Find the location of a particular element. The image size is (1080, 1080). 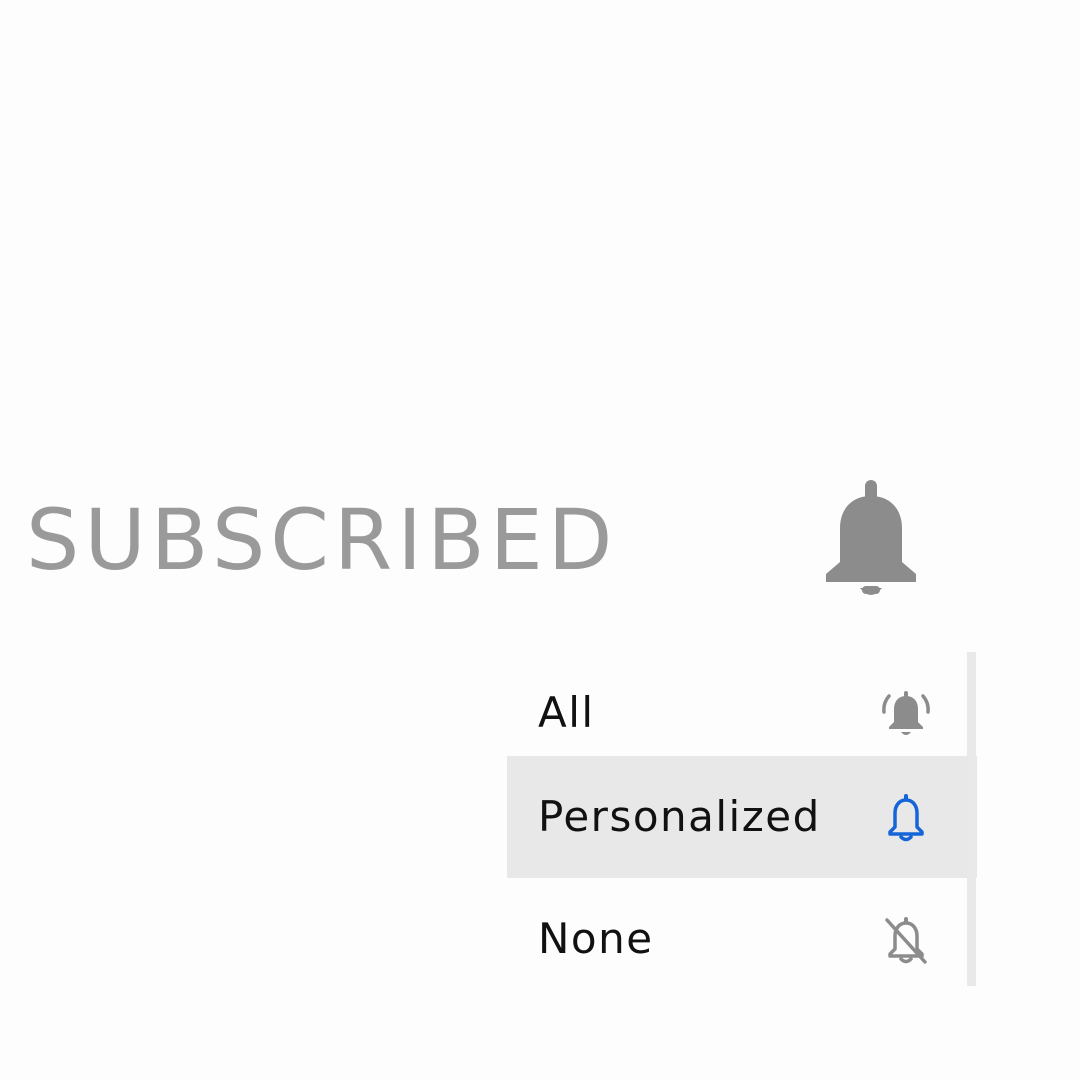

menu-item-none: None is located at coordinates (737, 939).